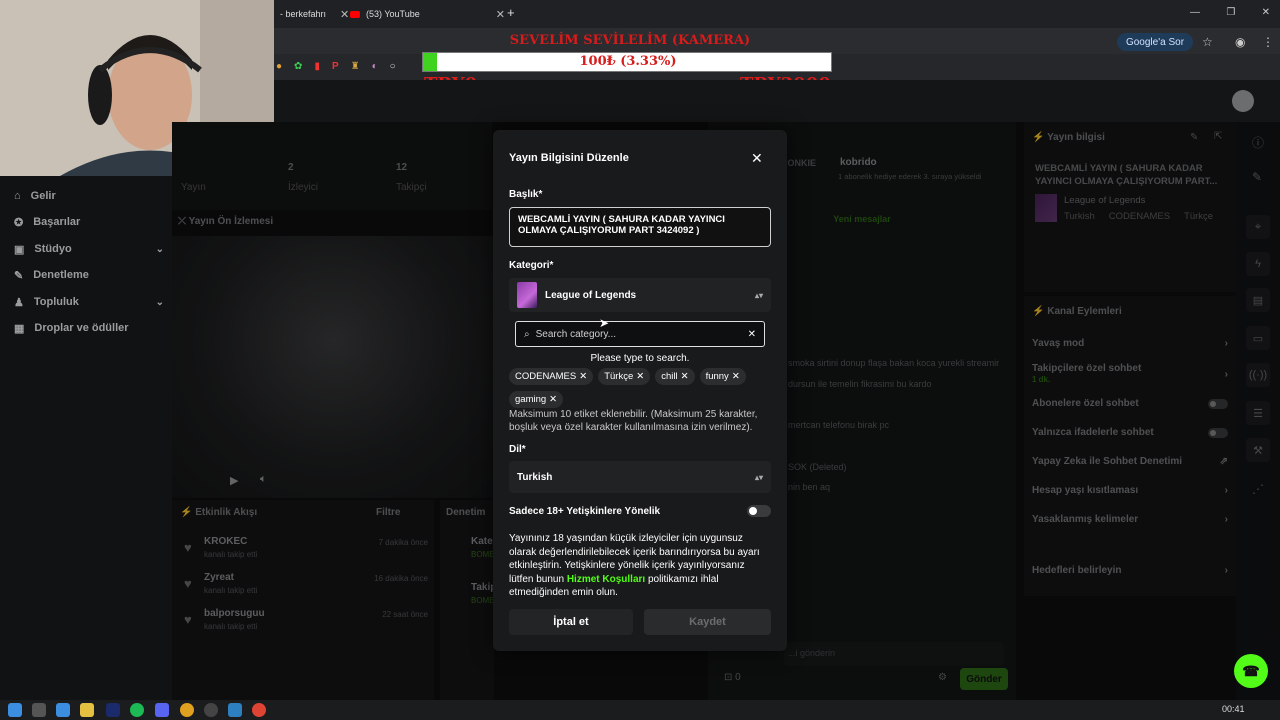  What do you see at coordinates (89, 222) in the screenshot?
I see `sidebar-item-basarilar: ✪ Başarılar` at bounding box center [89, 222].